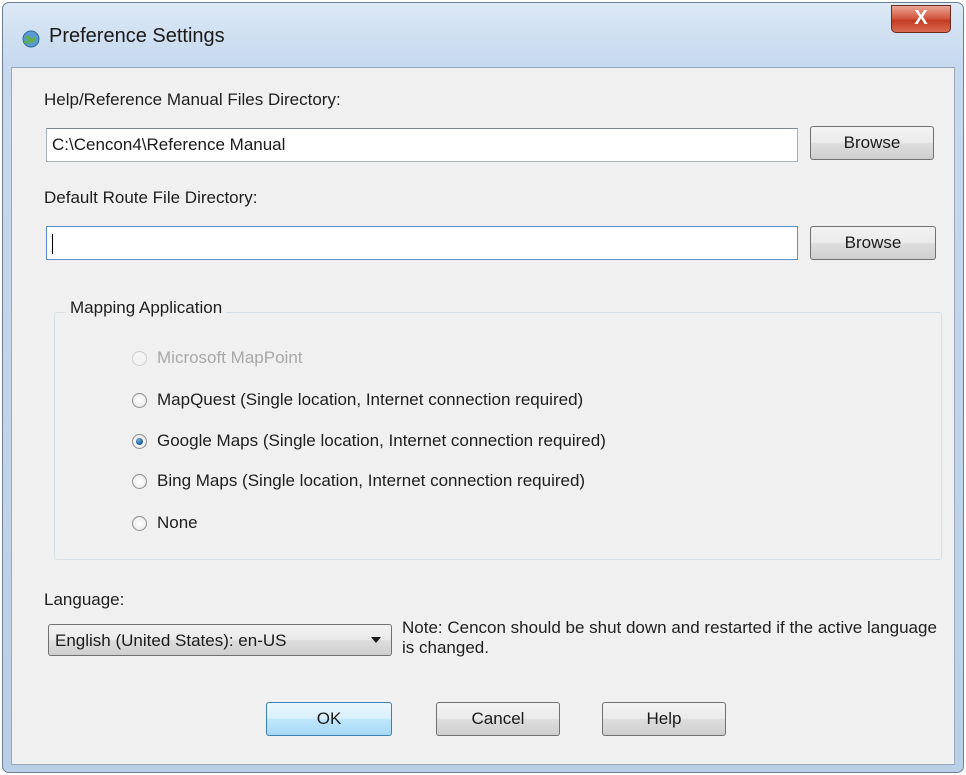 This screenshot has height=775, width=966. What do you see at coordinates (872, 143) in the screenshot?
I see `help-dir-browse-button: Browse` at bounding box center [872, 143].